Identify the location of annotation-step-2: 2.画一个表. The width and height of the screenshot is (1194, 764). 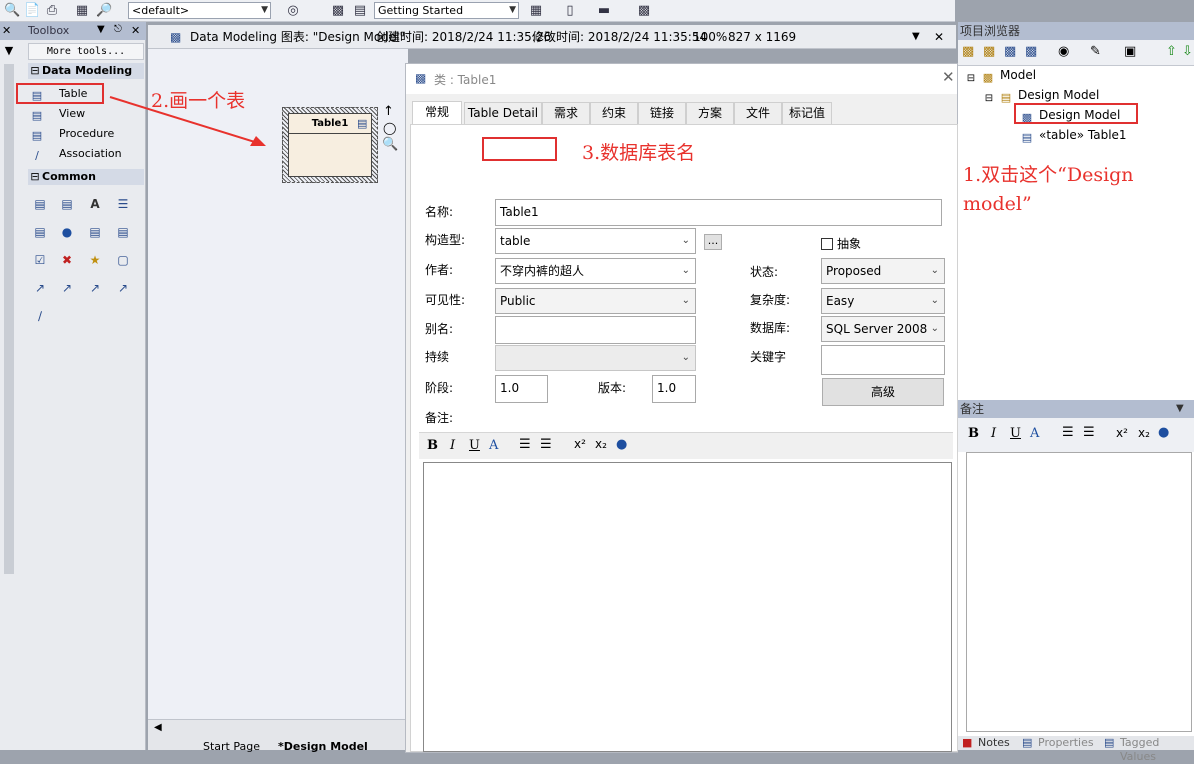
(198, 101).